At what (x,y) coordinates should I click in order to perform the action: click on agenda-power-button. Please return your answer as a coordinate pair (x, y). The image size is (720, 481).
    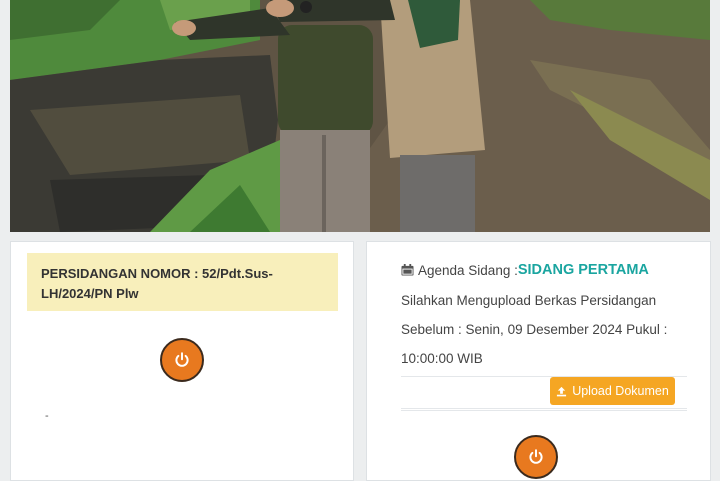
    Looking at the image, I should click on (536, 457).